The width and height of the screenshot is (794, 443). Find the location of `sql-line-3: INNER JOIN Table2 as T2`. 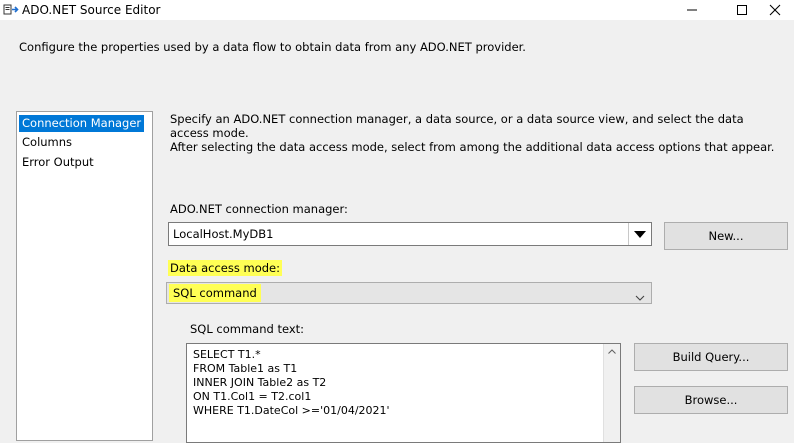

sql-line-3: INNER JOIN Table2 as T2 is located at coordinates (260, 382).